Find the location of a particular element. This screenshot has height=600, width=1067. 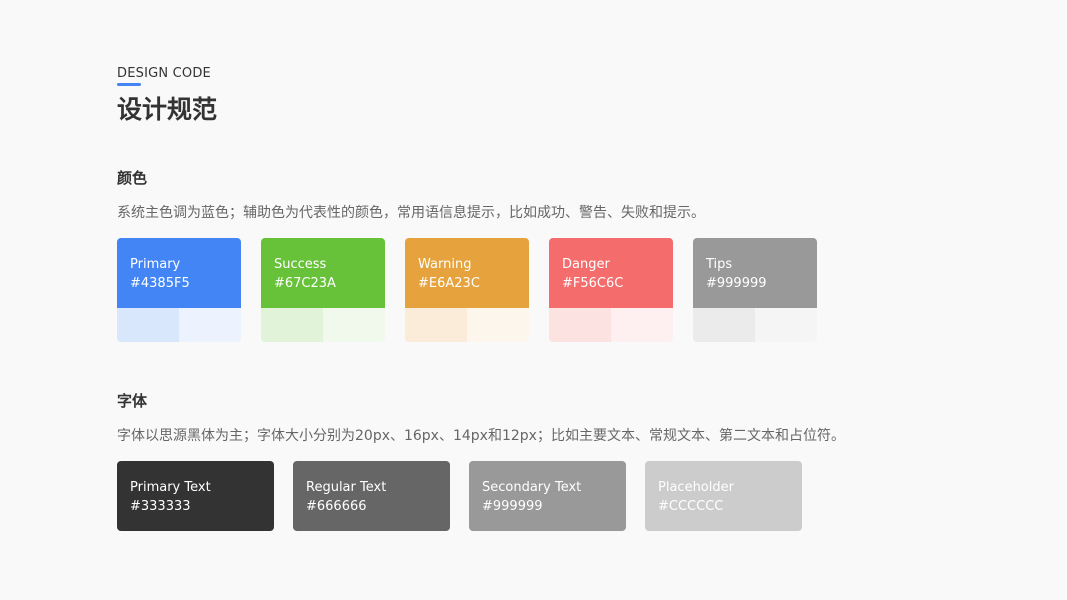

eyebrow-label: DESIGN CODE is located at coordinates (164, 73).